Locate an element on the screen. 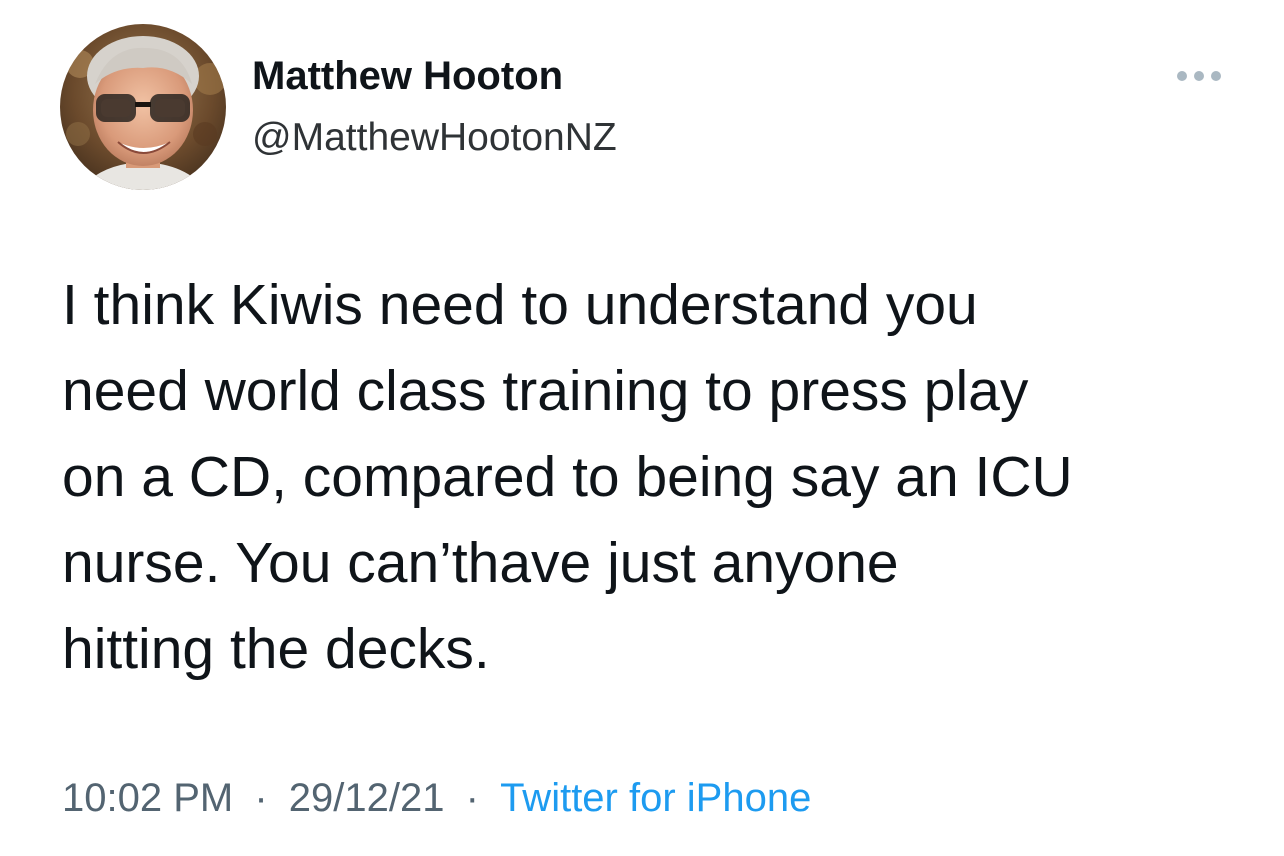 The width and height of the screenshot is (1284, 856). avatar-photo-icon is located at coordinates (143, 107).